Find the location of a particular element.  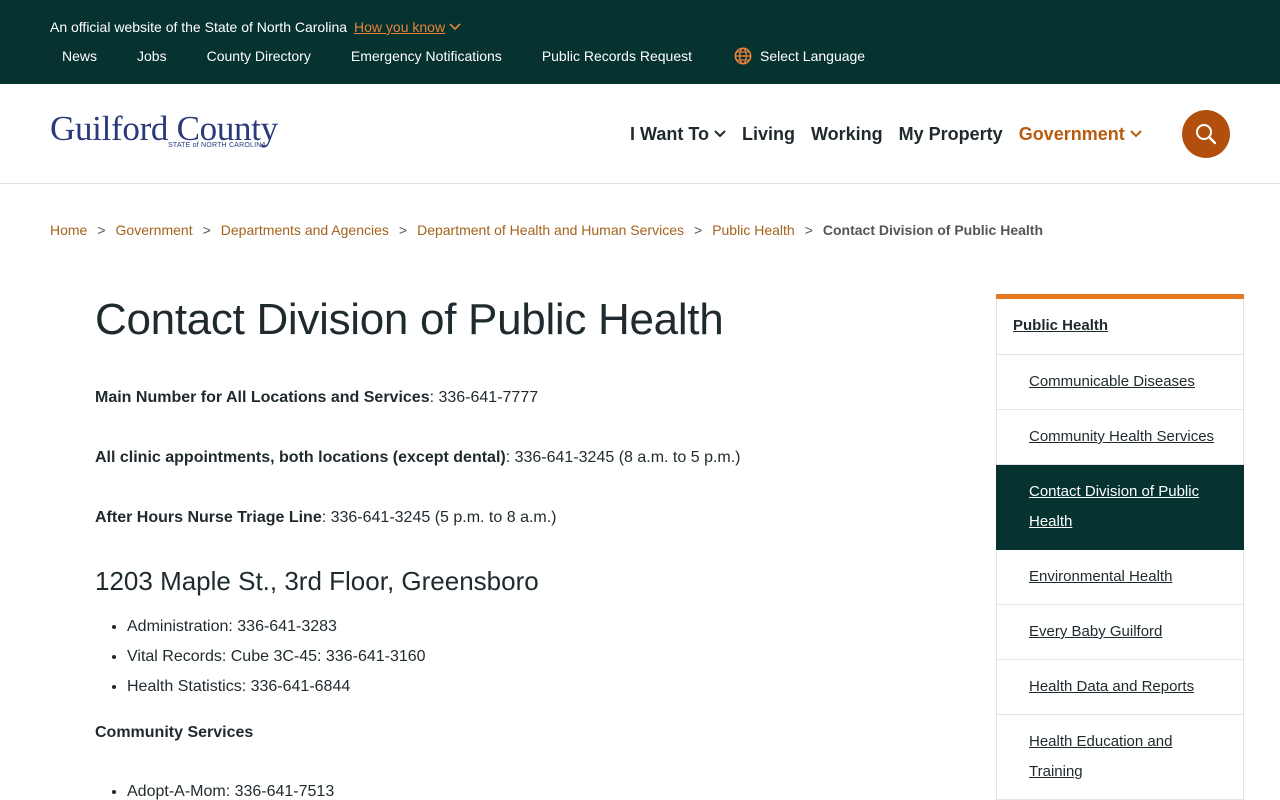

community-services-list: Adopt-A-Mom: 336-641-7513 is located at coordinates (230, 788).